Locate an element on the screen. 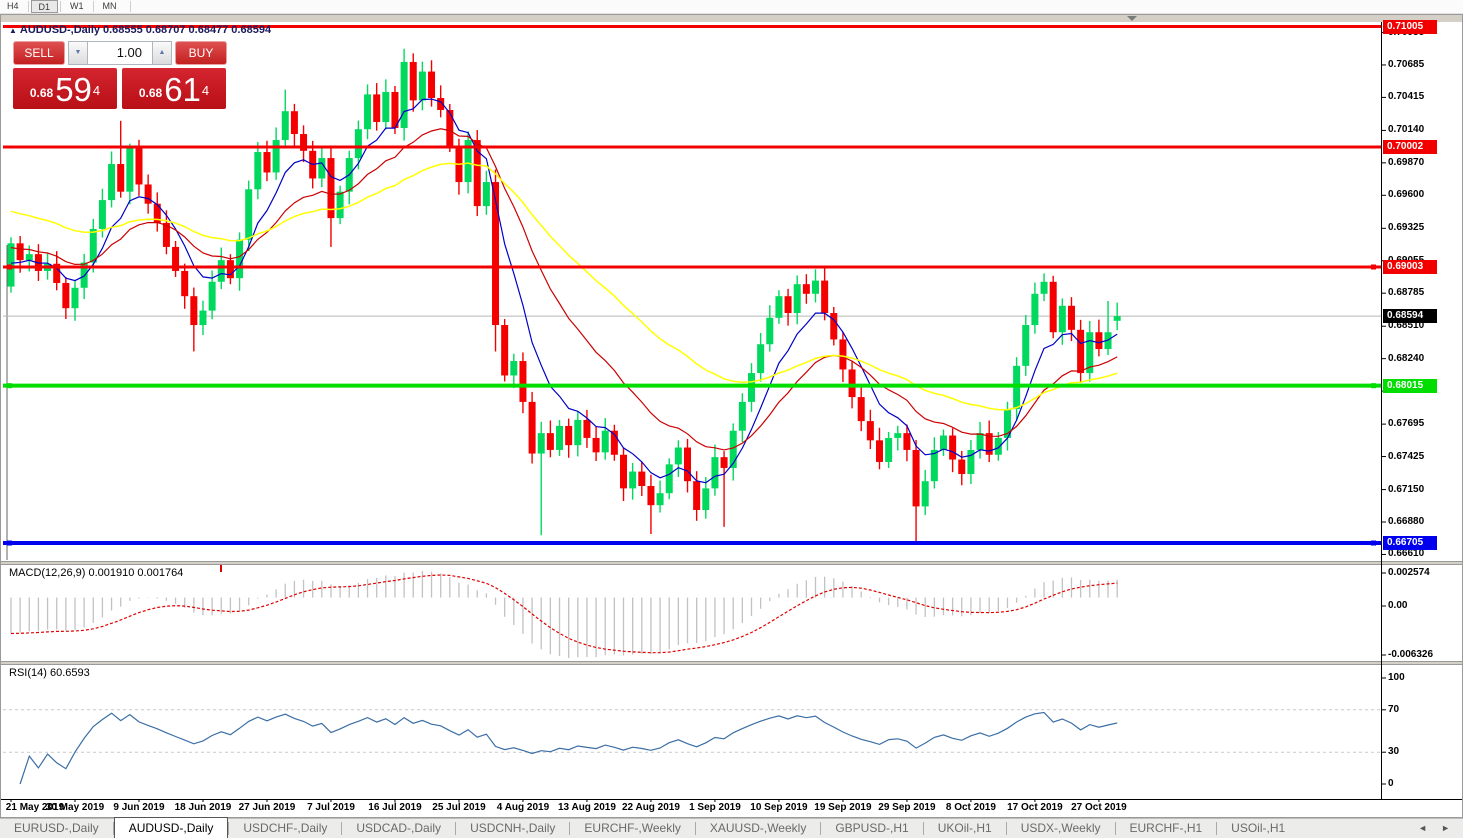  rsi-value: 60.6593 is located at coordinates (69, 673).